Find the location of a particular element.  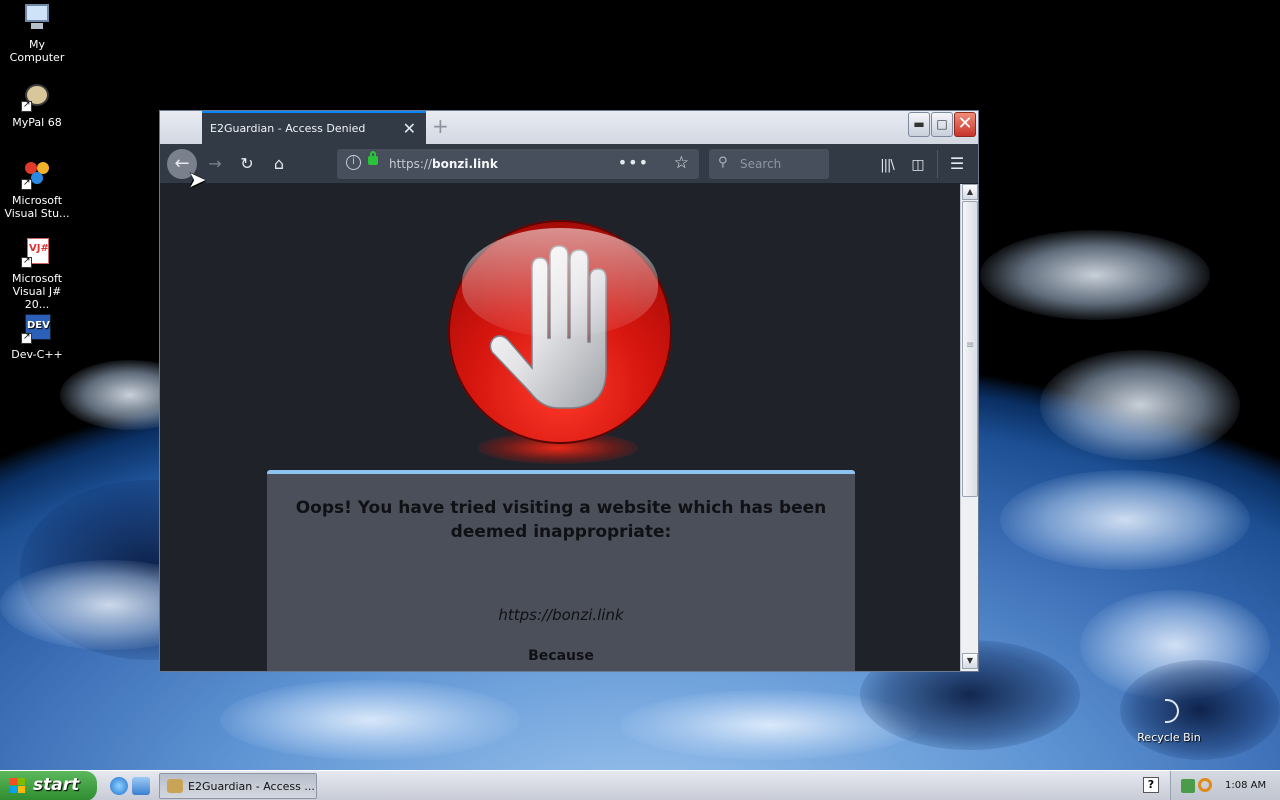

search-input: ⚲ Search is located at coordinates (769, 164).